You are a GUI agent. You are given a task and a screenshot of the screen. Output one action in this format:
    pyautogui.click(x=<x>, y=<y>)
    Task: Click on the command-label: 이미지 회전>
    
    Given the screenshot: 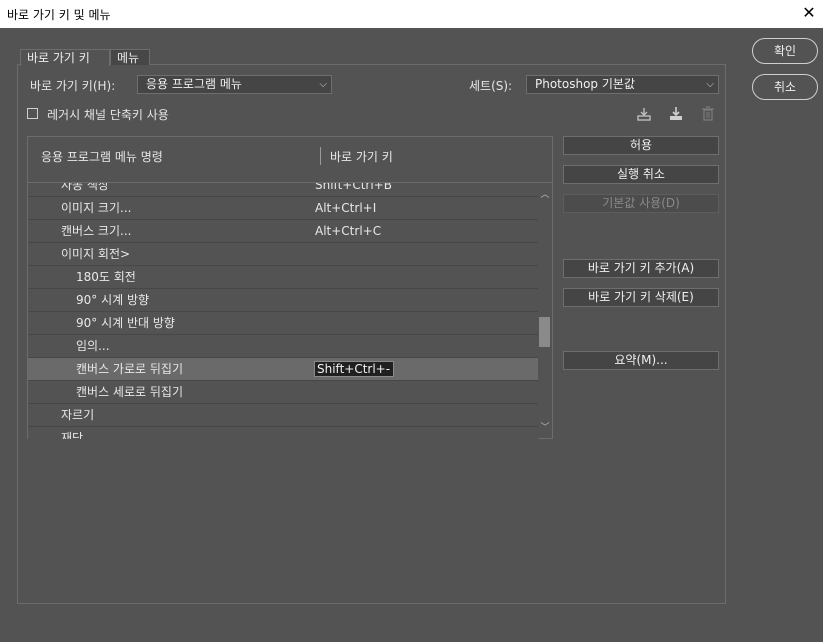 What is the action you would take?
    pyautogui.click(x=96, y=254)
    